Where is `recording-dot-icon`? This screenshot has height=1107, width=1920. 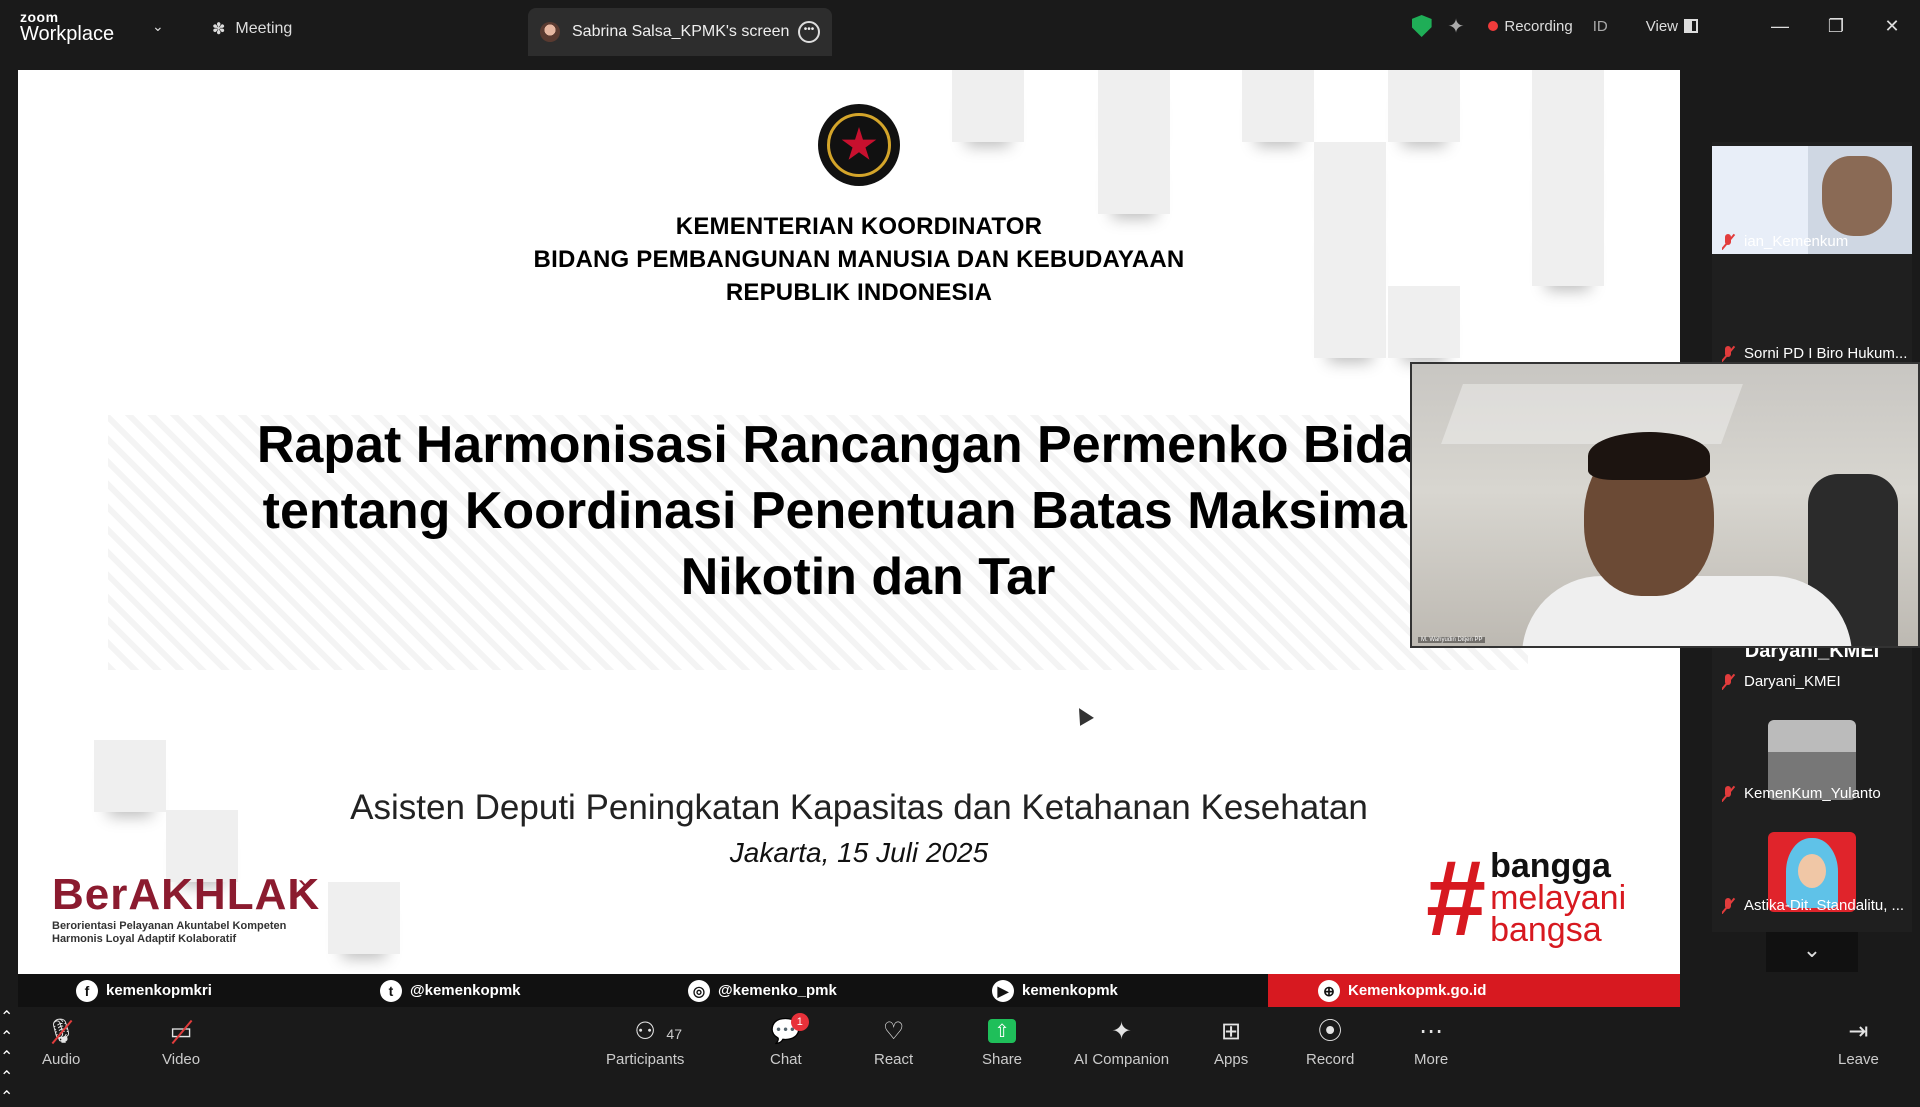
recording-dot-icon is located at coordinates (1493, 26).